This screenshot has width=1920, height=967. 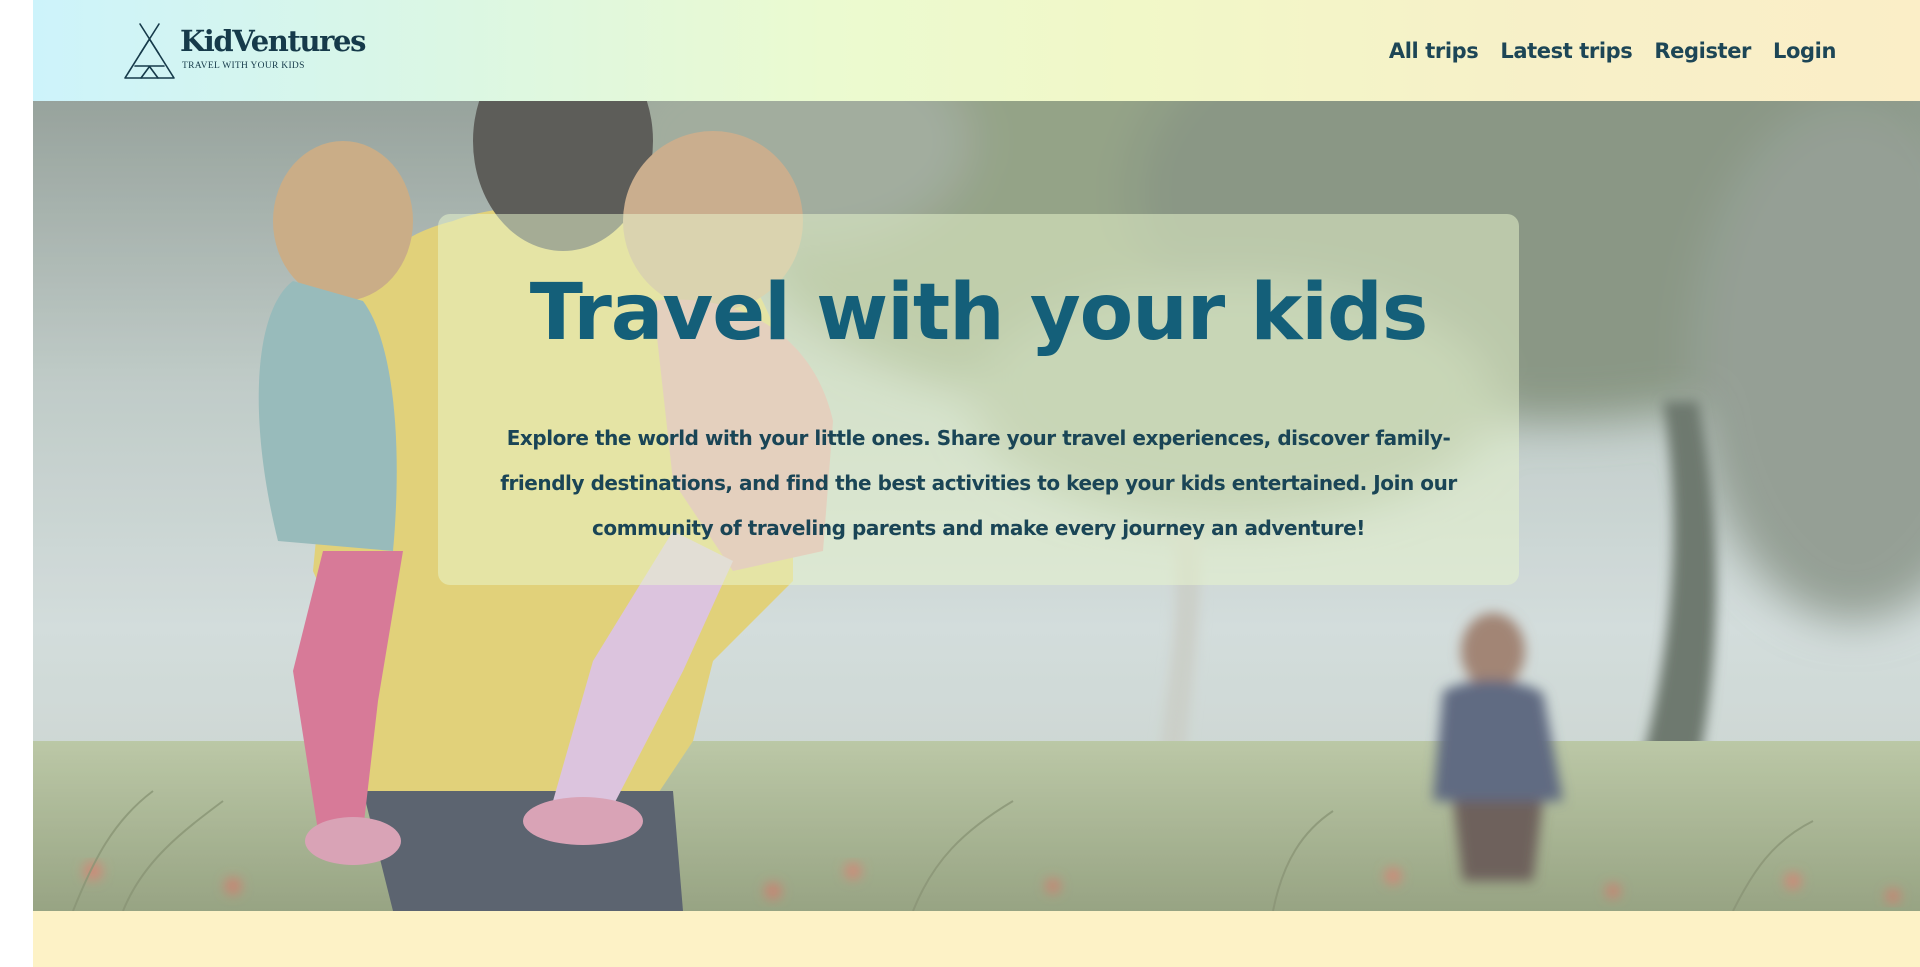 I want to click on hero-title: Travel with your kids, so click(x=979, y=313).